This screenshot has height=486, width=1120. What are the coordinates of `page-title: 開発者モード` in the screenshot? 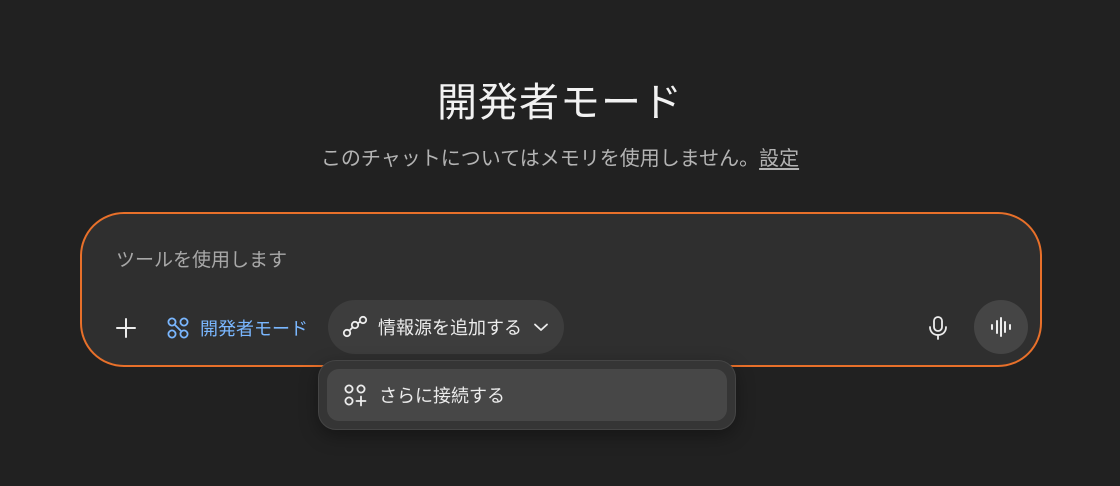 It's located at (560, 103).